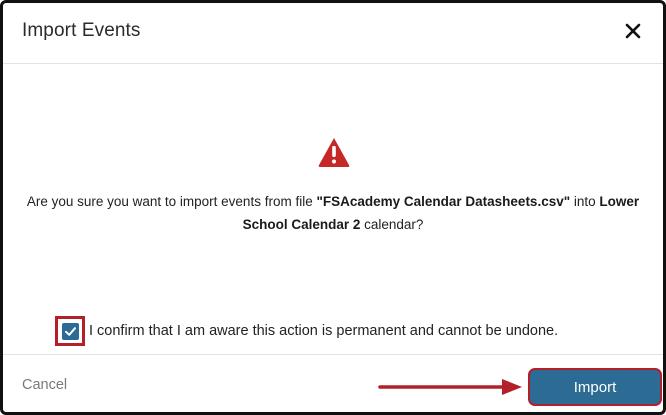 This screenshot has height=415, width=666. I want to click on close-icon, so click(633, 31).